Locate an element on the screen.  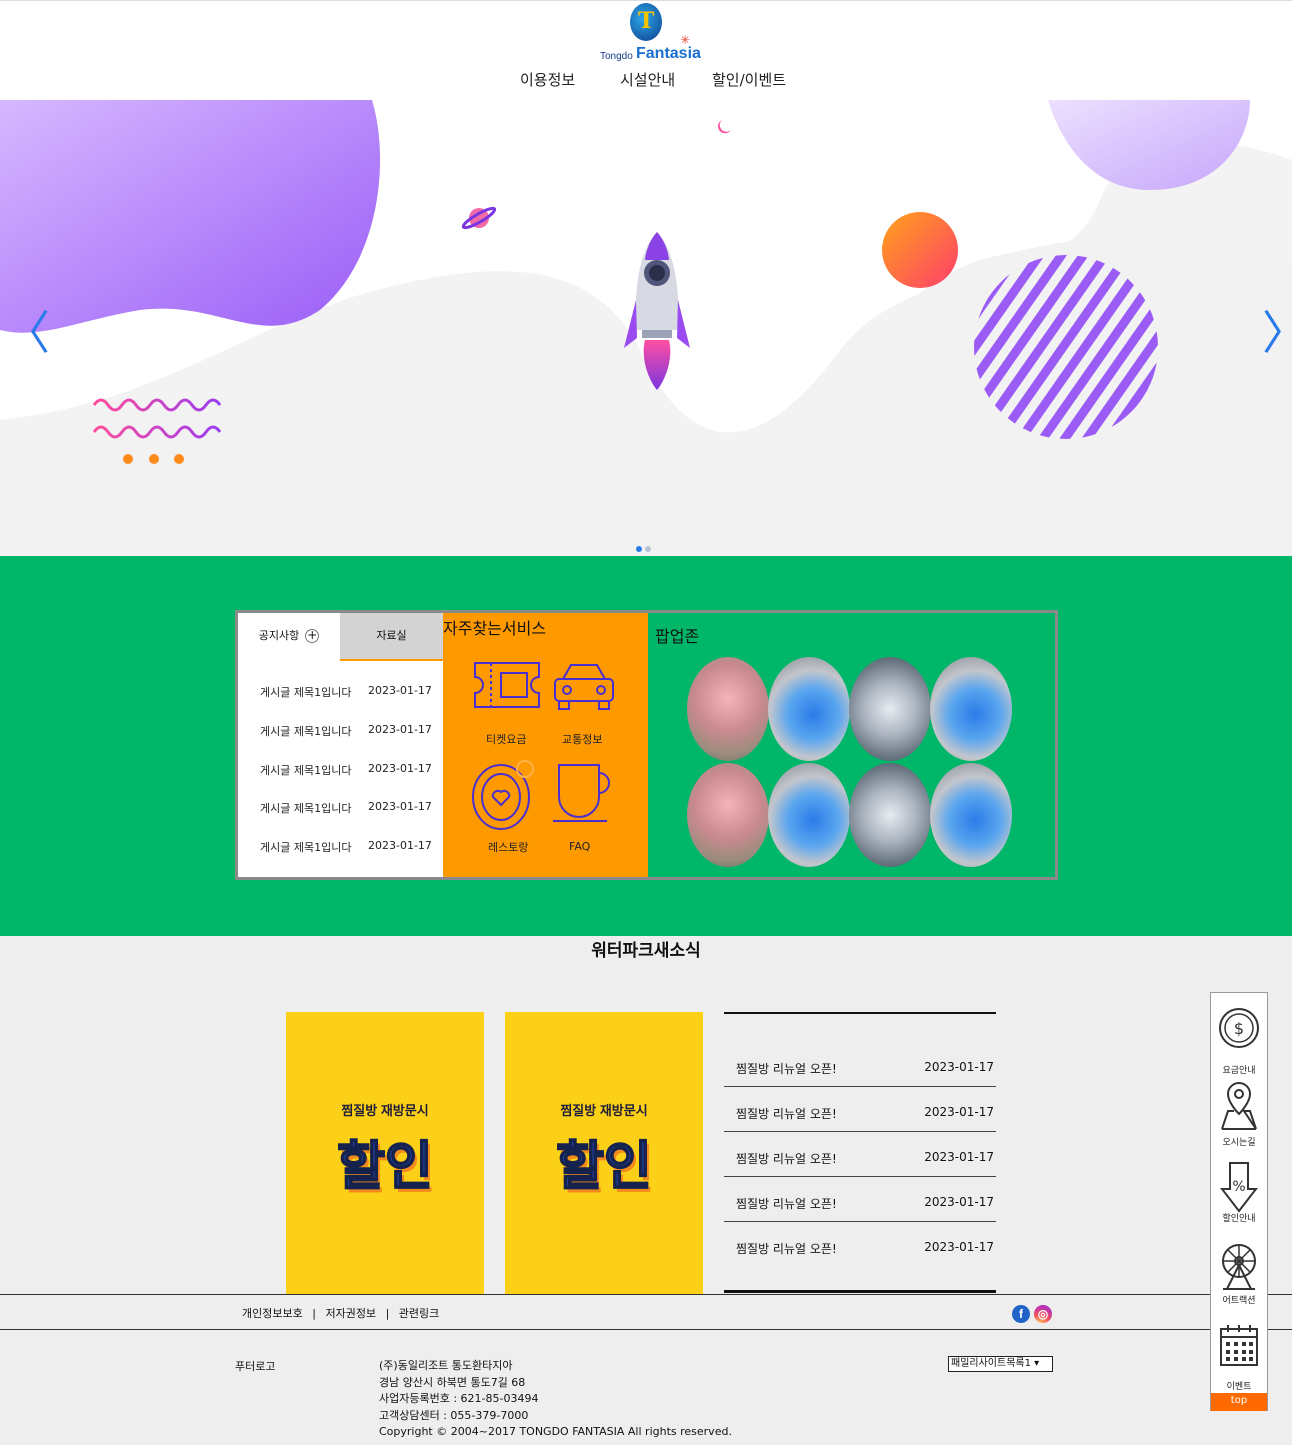
nav-item-info: 이용정보 is located at coordinates (547, 79).